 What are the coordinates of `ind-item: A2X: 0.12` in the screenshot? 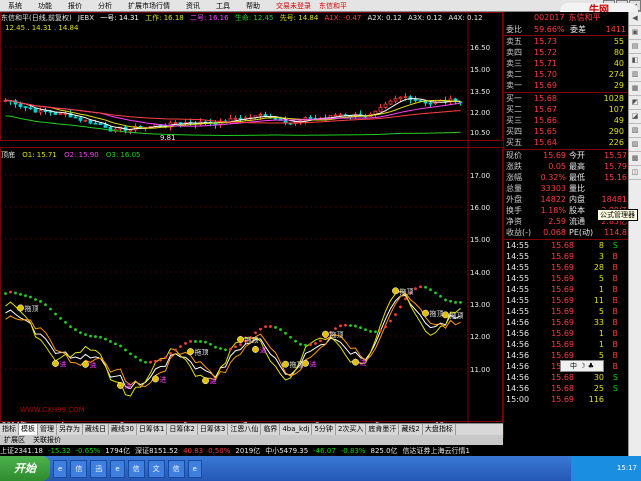 It's located at (384, 18).